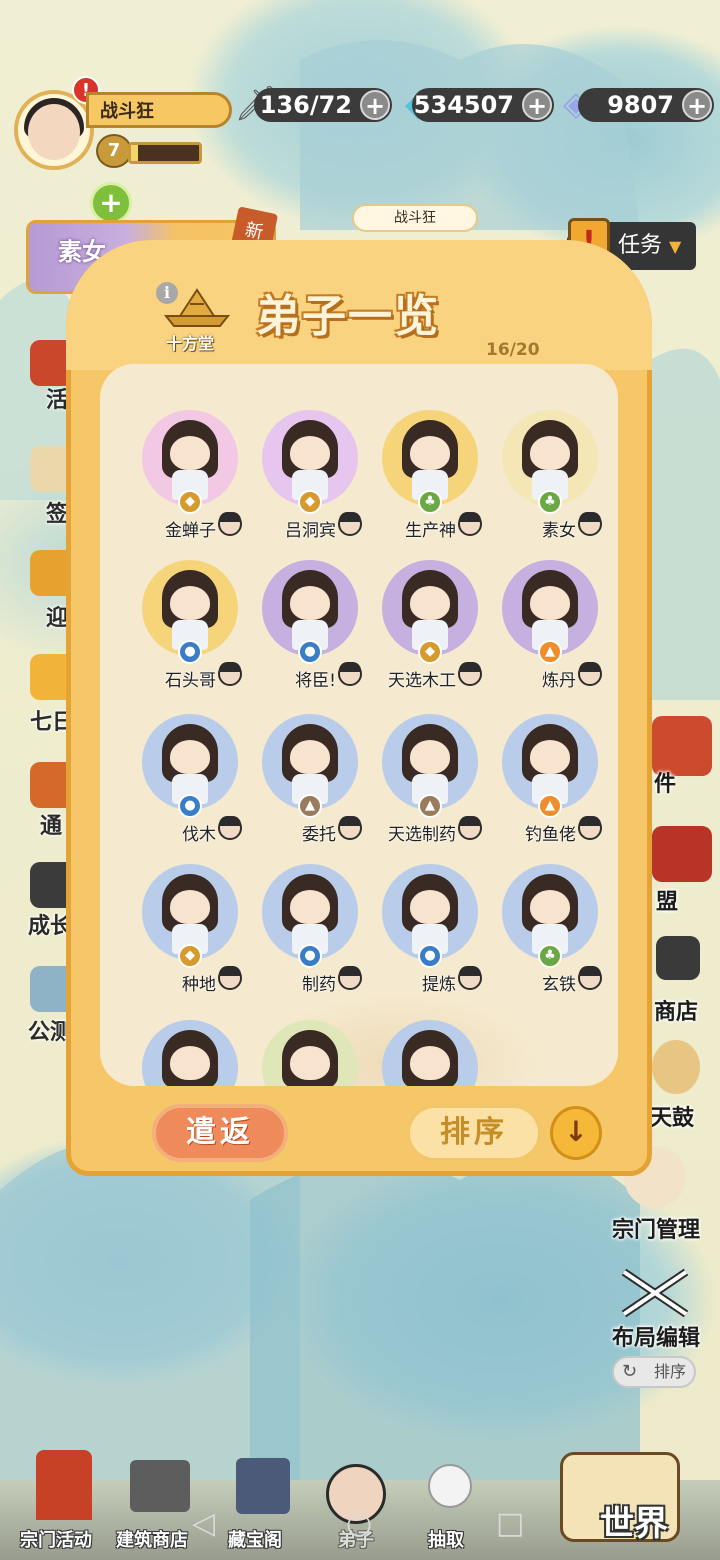 The height and width of the screenshot is (1560, 720). Describe the element at coordinates (203, 1523) in the screenshot. I see `system-back-icon: ◁` at that location.